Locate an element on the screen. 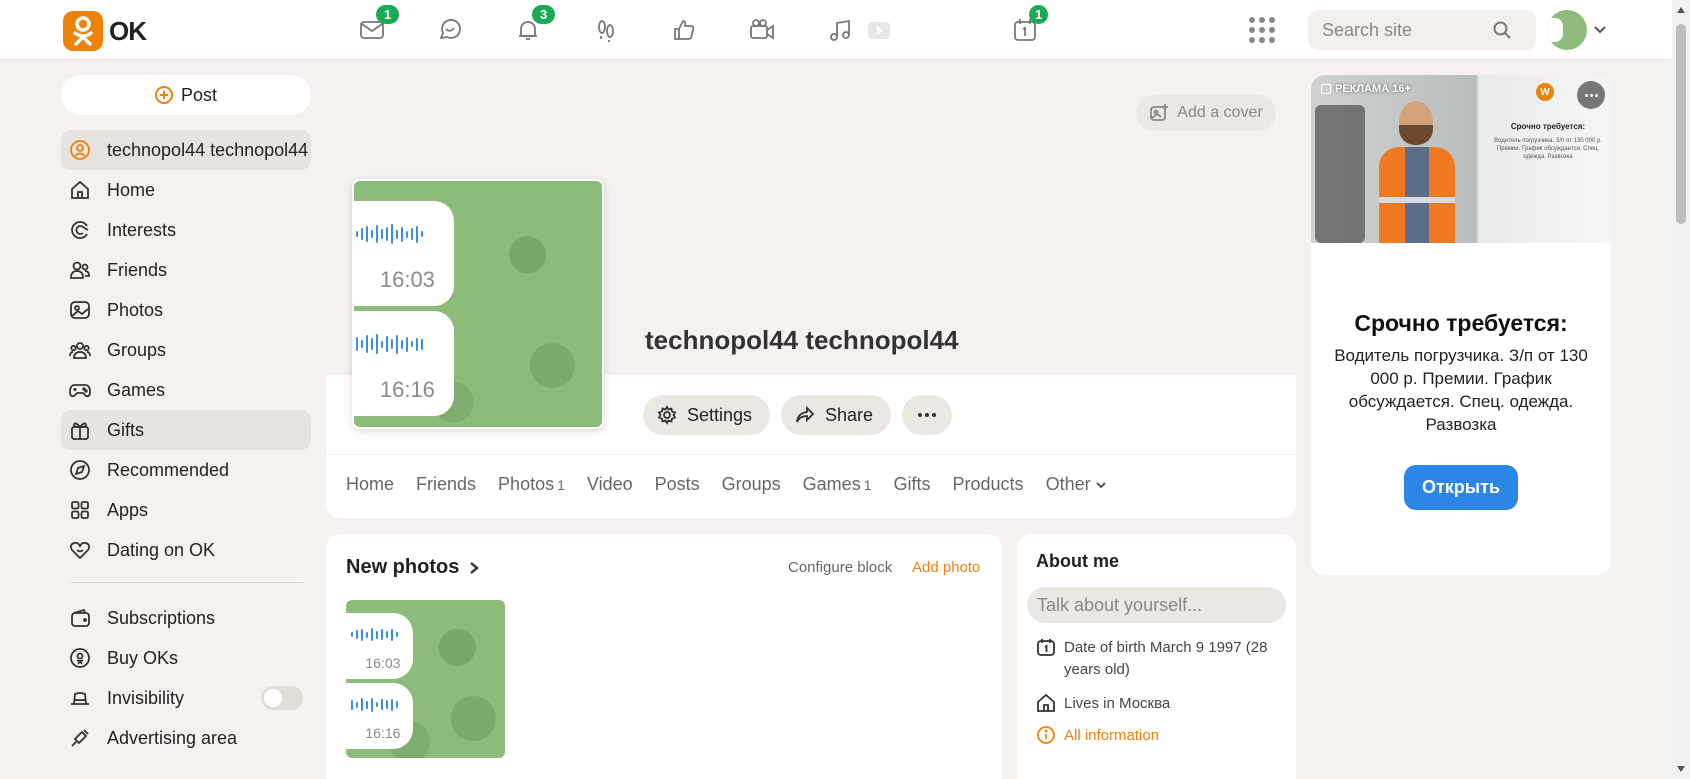 This screenshot has width=1690, height=779. friends-icon is located at coordinates (80, 270).